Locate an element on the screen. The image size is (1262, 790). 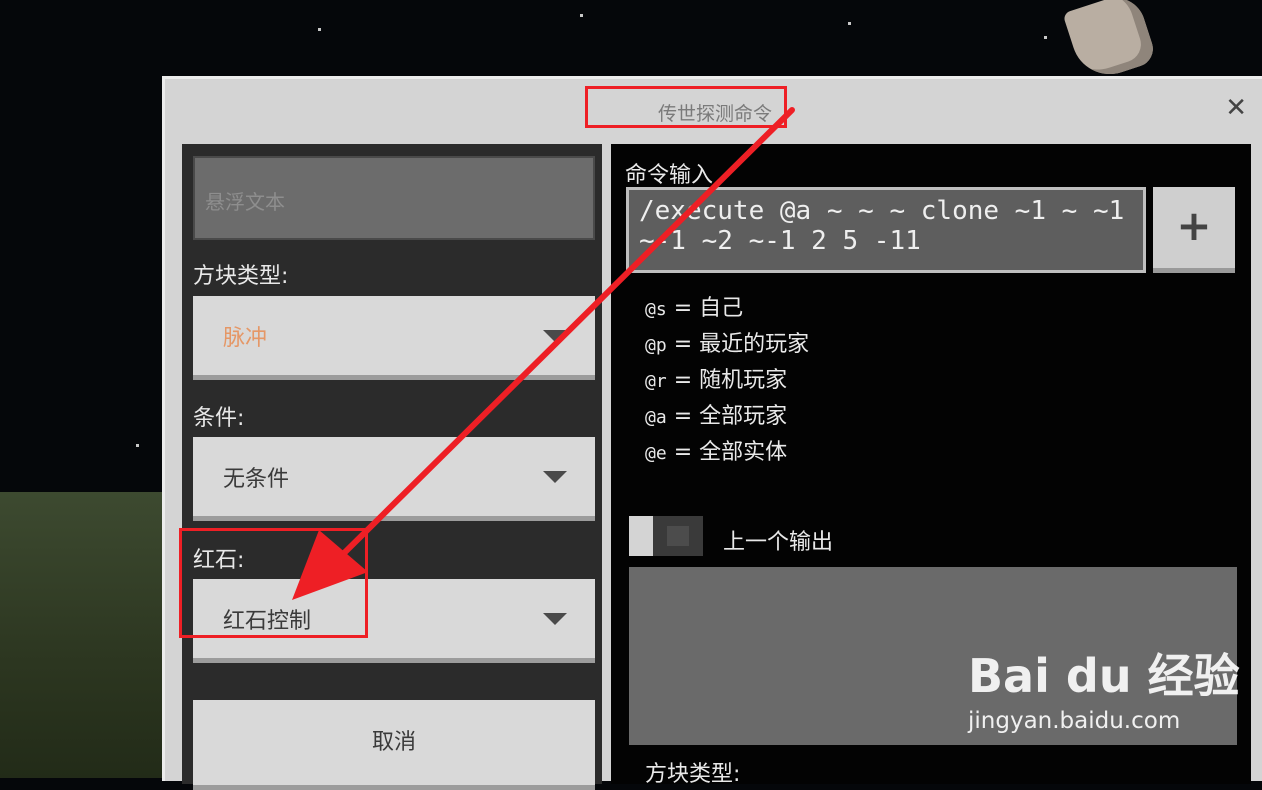
watermark-url: jingyan.baidu.com is located at coordinates (1074, 721).